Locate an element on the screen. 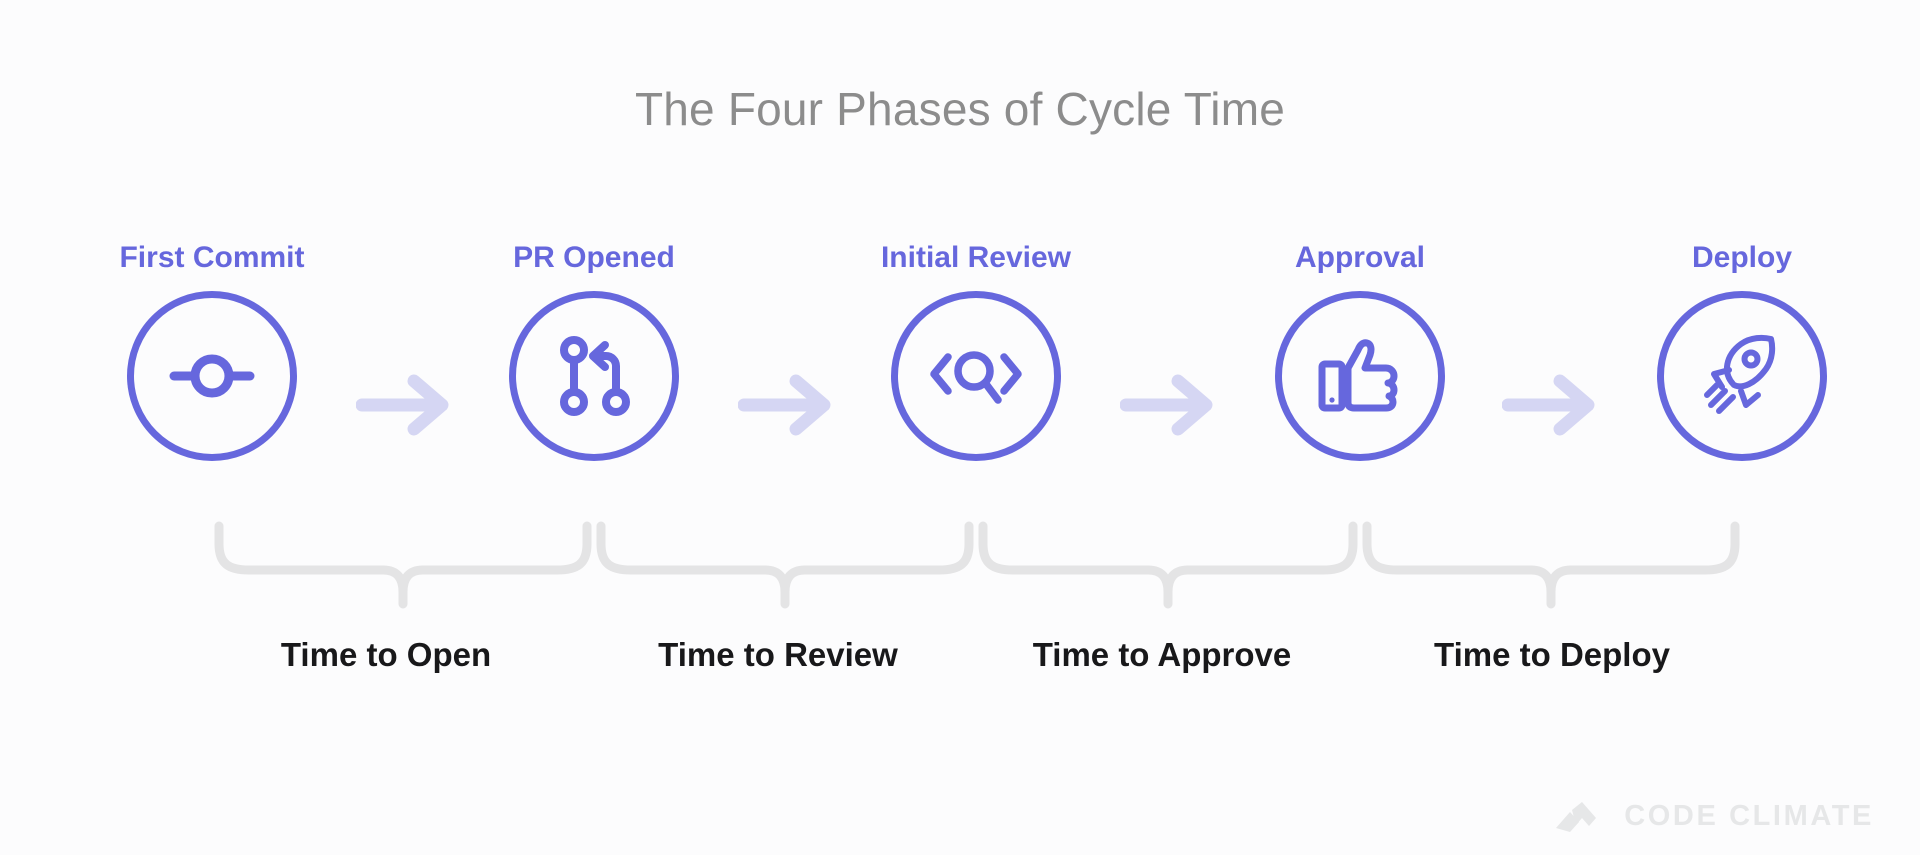 This screenshot has width=1920, height=855. rocket-icon is located at coordinates (1740, 374).